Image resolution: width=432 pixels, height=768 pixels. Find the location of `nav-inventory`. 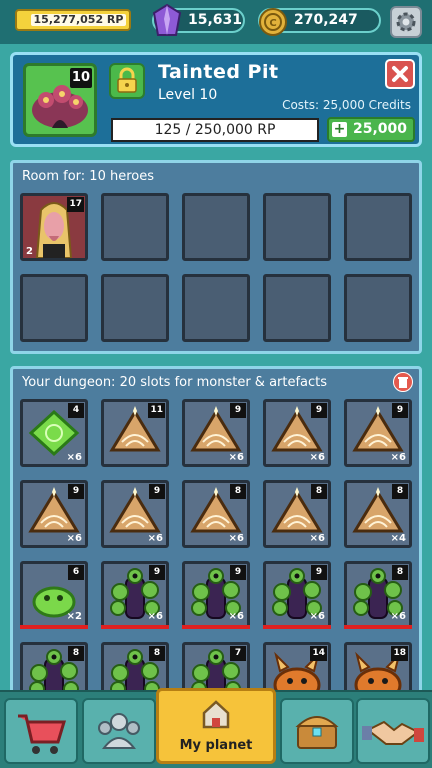

nav-inventory is located at coordinates (317, 731).